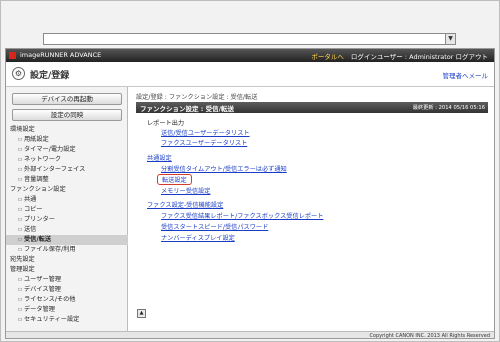 The image size is (500, 342). I want to click on sidebar-item-label: 音量調整, so click(36, 179).